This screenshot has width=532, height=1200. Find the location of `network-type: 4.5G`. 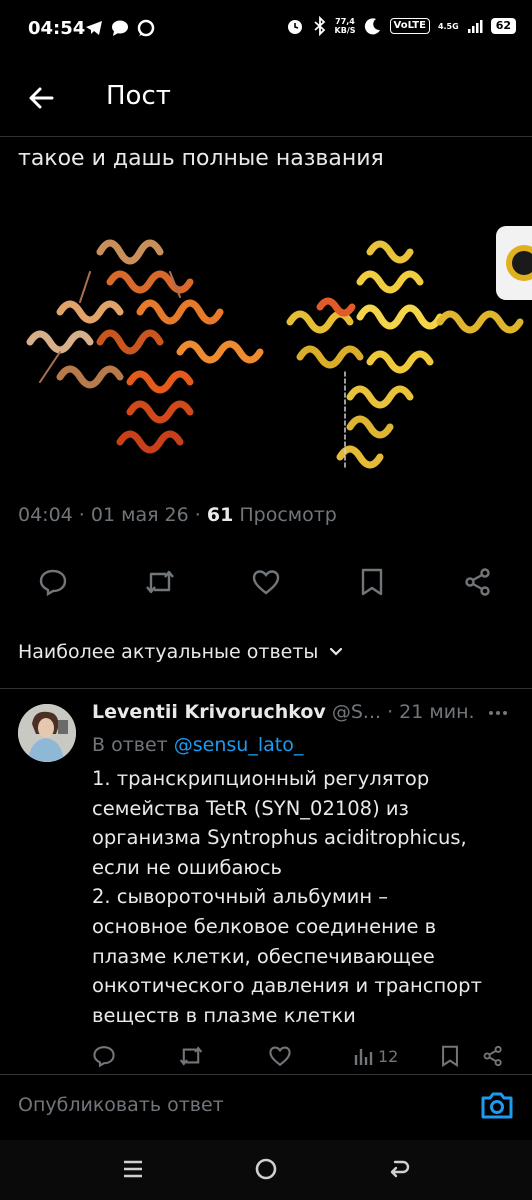

network-type: 4.5G is located at coordinates (448, 26).